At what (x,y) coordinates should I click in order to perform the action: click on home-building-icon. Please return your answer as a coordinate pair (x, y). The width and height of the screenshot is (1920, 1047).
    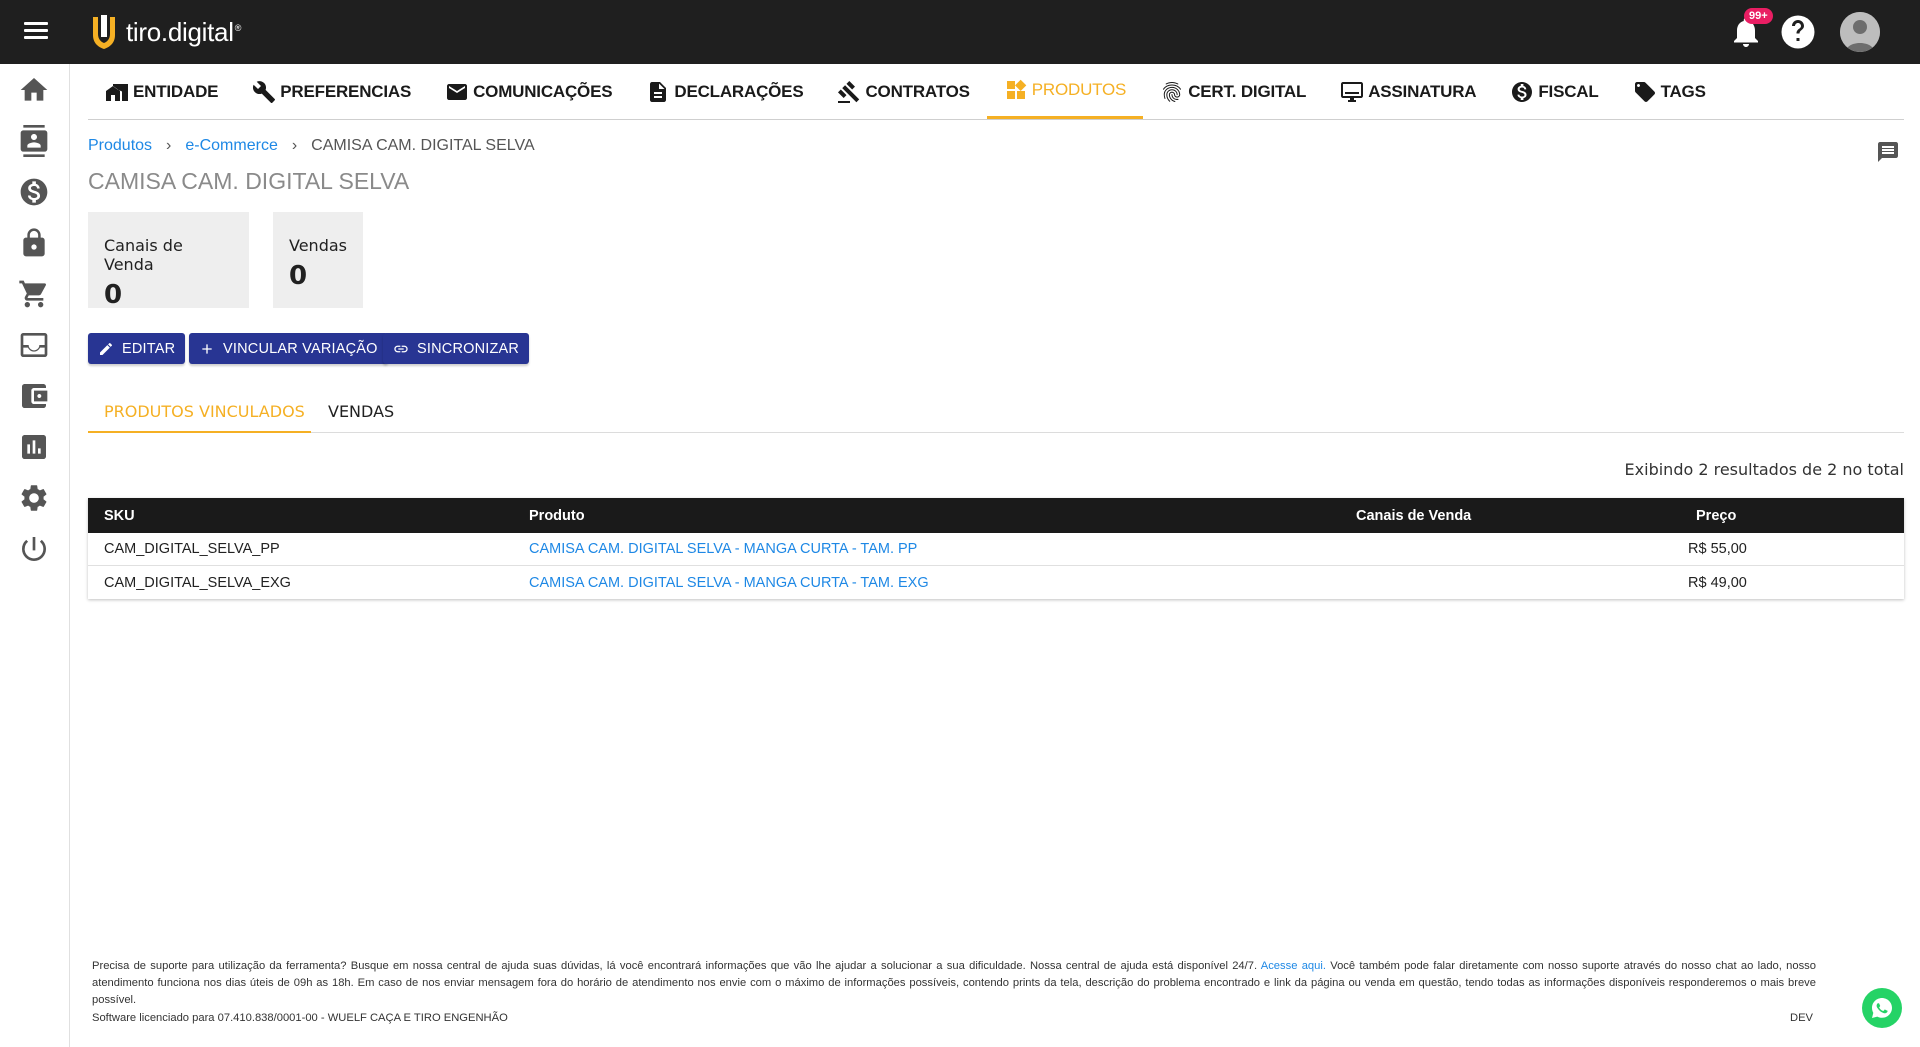
    Looking at the image, I should click on (117, 92).